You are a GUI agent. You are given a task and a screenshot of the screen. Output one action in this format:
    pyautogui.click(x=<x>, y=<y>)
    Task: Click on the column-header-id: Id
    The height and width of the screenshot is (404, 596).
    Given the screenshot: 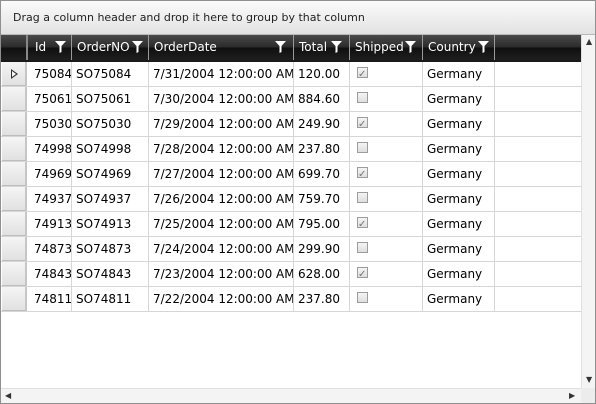 What is the action you would take?
    pyautogui.click(x=51, y=47)
    